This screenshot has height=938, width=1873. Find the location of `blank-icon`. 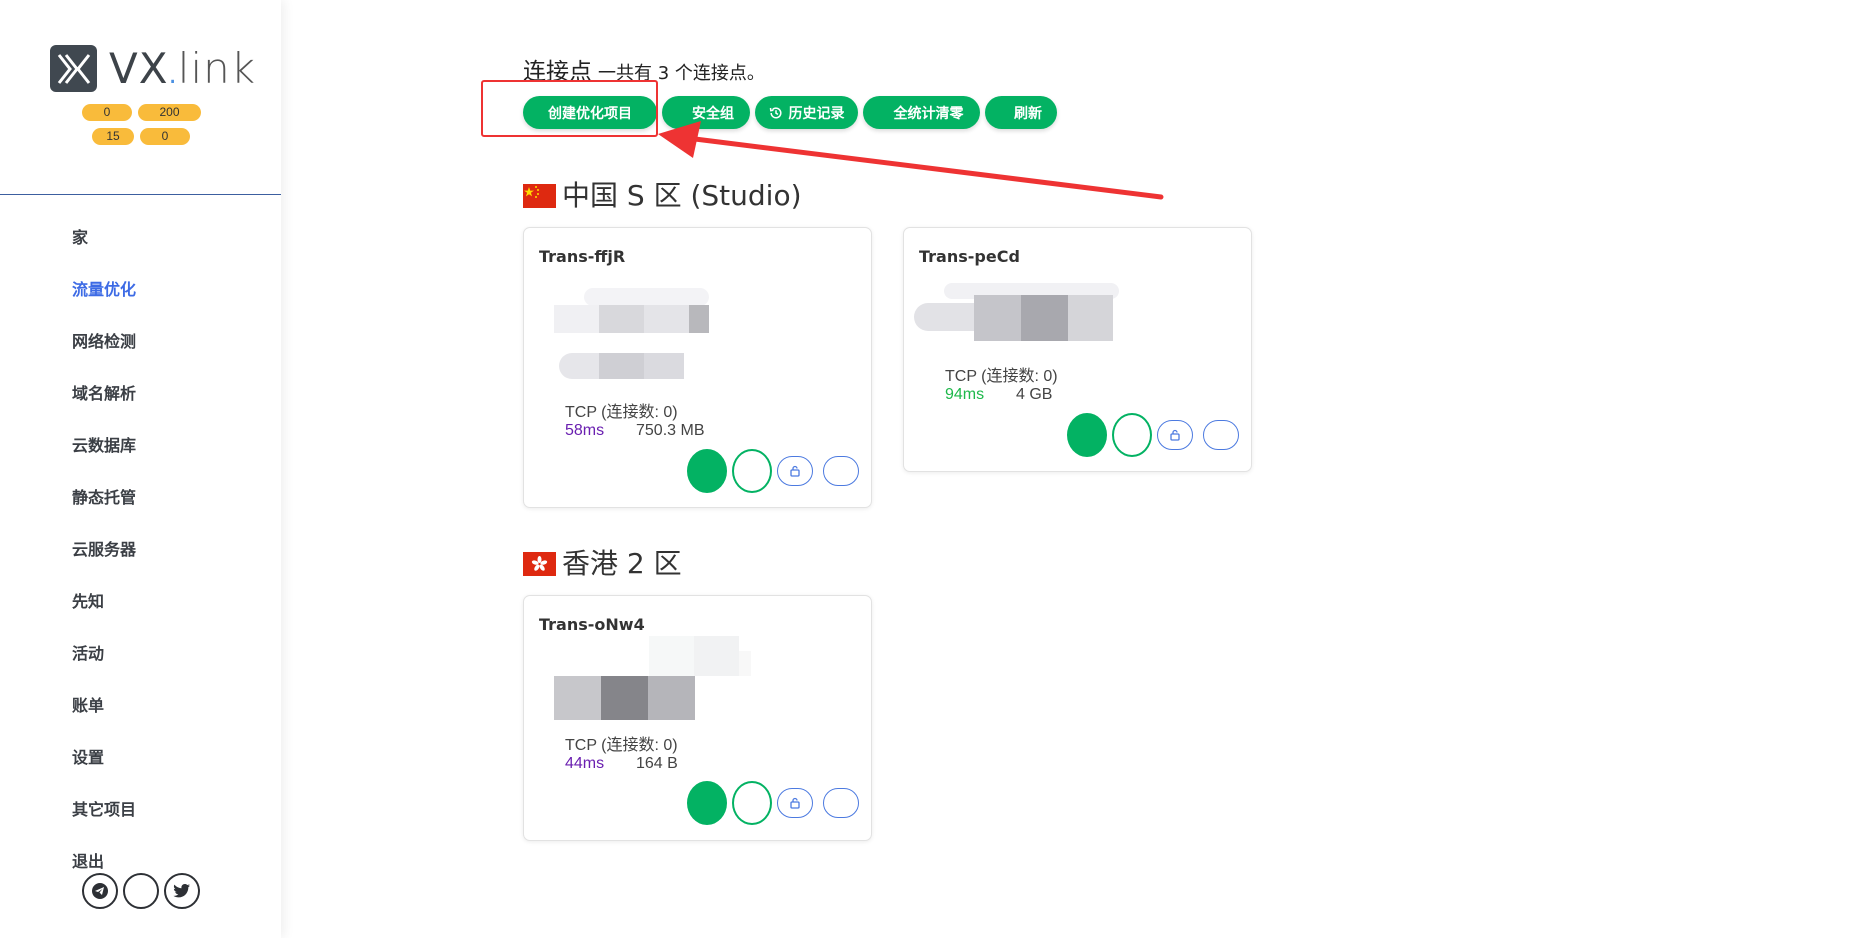

blank-icon is located at coordinates (141, 891).